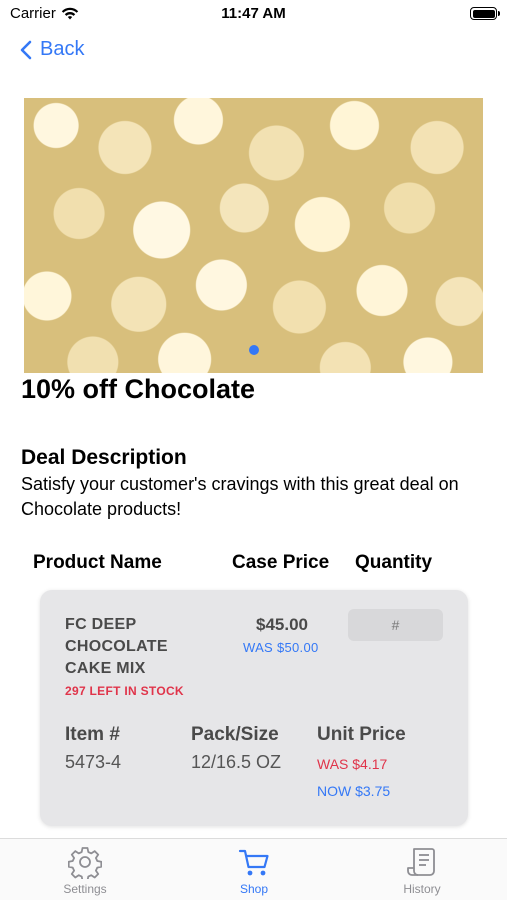 The image size is (507, 900). I want to click on chevron-left-icon, so click(26, 49).